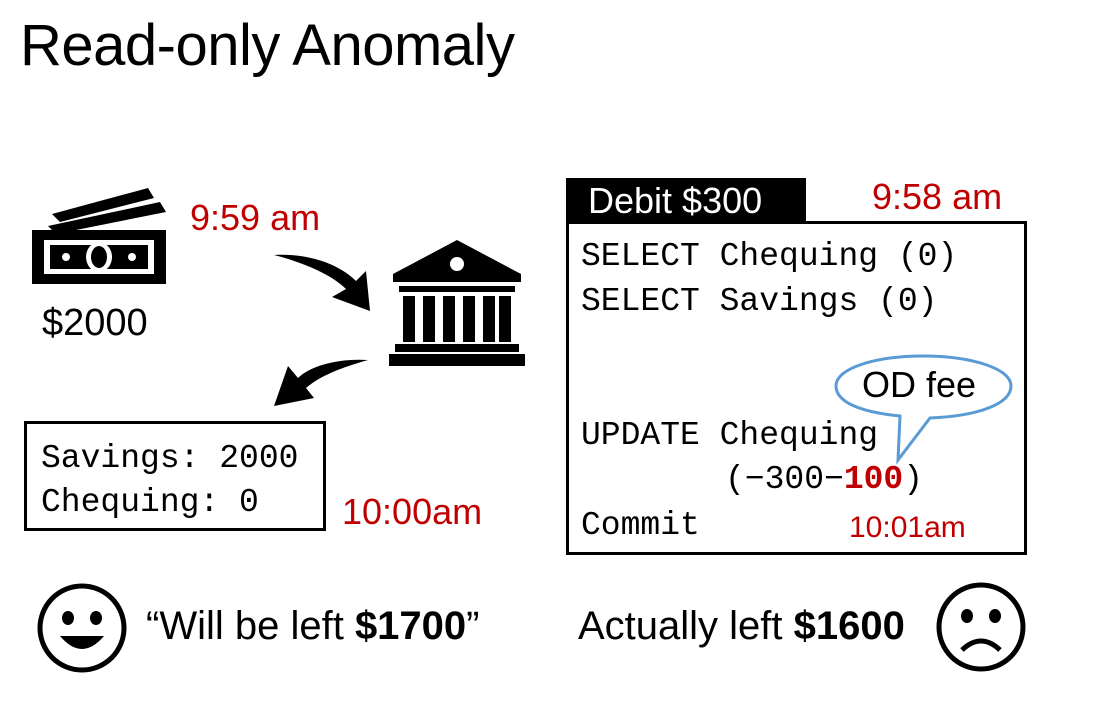 This screenshot has height=720, width=1106. Describe the element at coordinates (784, 479) in the screenshot. I see `expr-prefix: (−300−` at that location.